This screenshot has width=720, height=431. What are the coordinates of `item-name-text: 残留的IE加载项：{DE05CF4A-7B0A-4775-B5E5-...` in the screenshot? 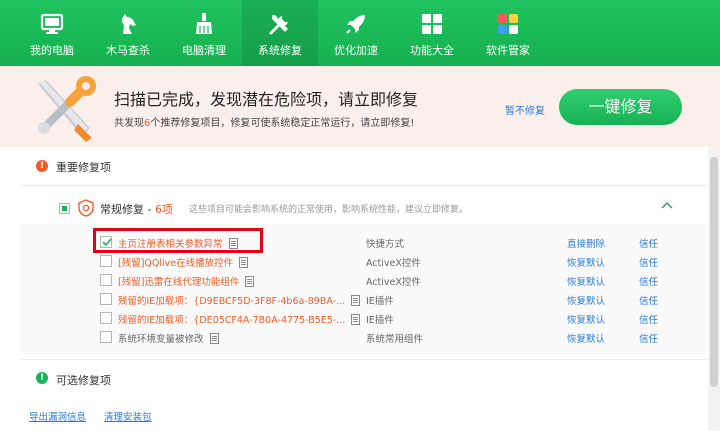 It's located at (232, 320).